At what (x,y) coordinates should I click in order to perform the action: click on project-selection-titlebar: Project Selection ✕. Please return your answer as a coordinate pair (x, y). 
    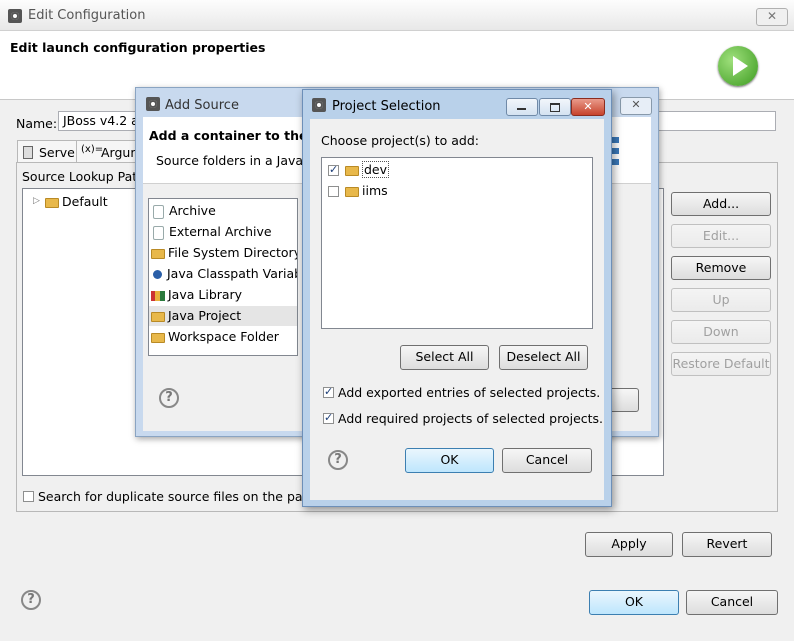
    Looking at the image, I should click on (457, 104).